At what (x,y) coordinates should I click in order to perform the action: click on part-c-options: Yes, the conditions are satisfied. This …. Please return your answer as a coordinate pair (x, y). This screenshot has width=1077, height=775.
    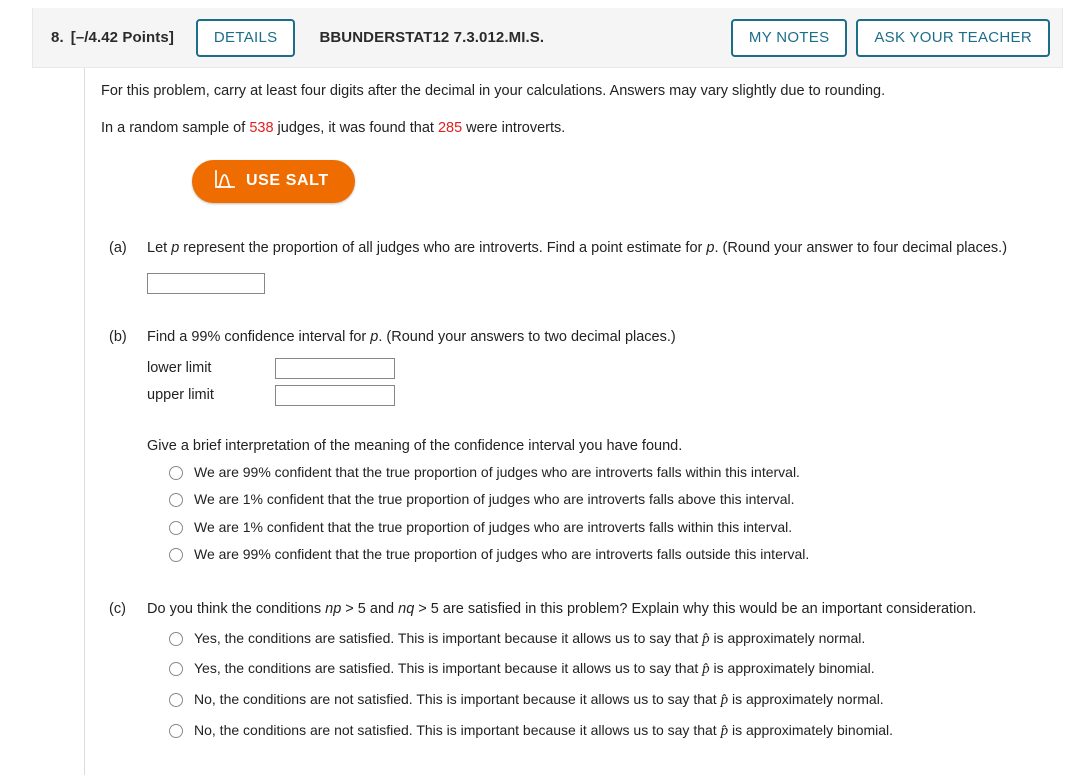
    Looking at the image, I should click on (605, 685).